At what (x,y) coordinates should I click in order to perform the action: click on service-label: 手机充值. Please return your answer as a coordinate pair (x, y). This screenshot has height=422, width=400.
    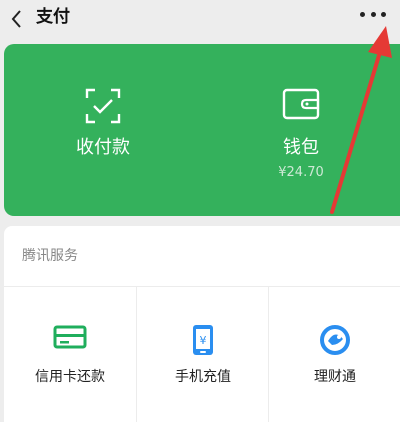
    Looking at the image, I should click on (203, 377).